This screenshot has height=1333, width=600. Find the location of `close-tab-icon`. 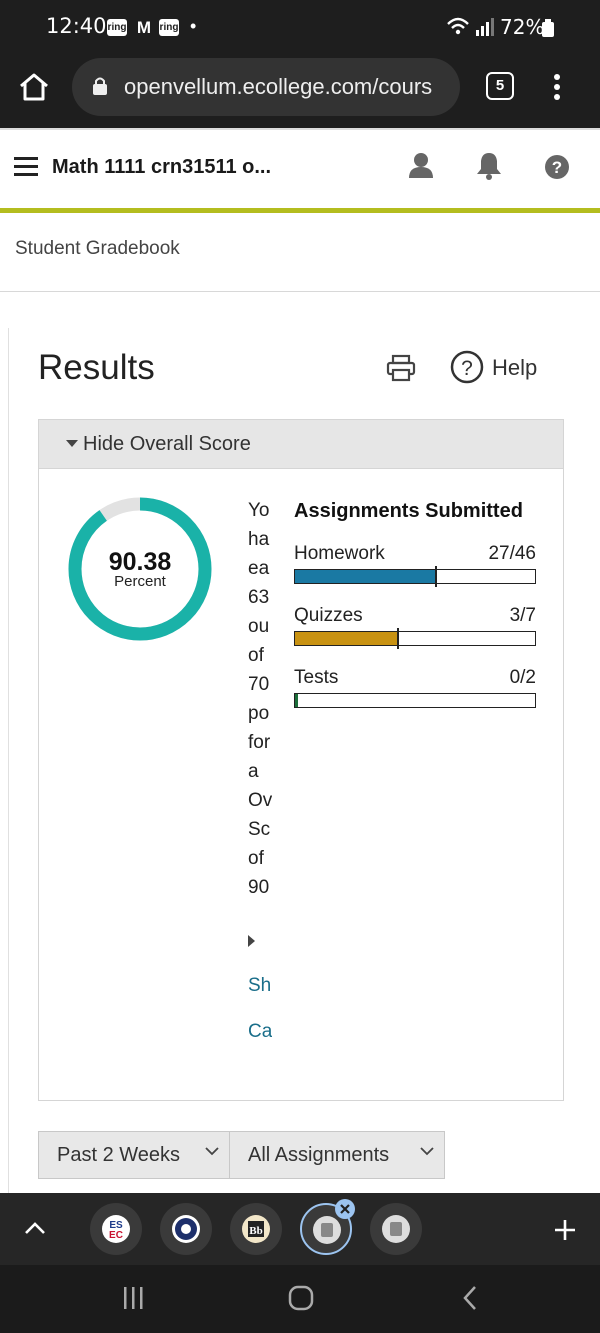

close-tab-icon is located at coordinates (345, 1209).